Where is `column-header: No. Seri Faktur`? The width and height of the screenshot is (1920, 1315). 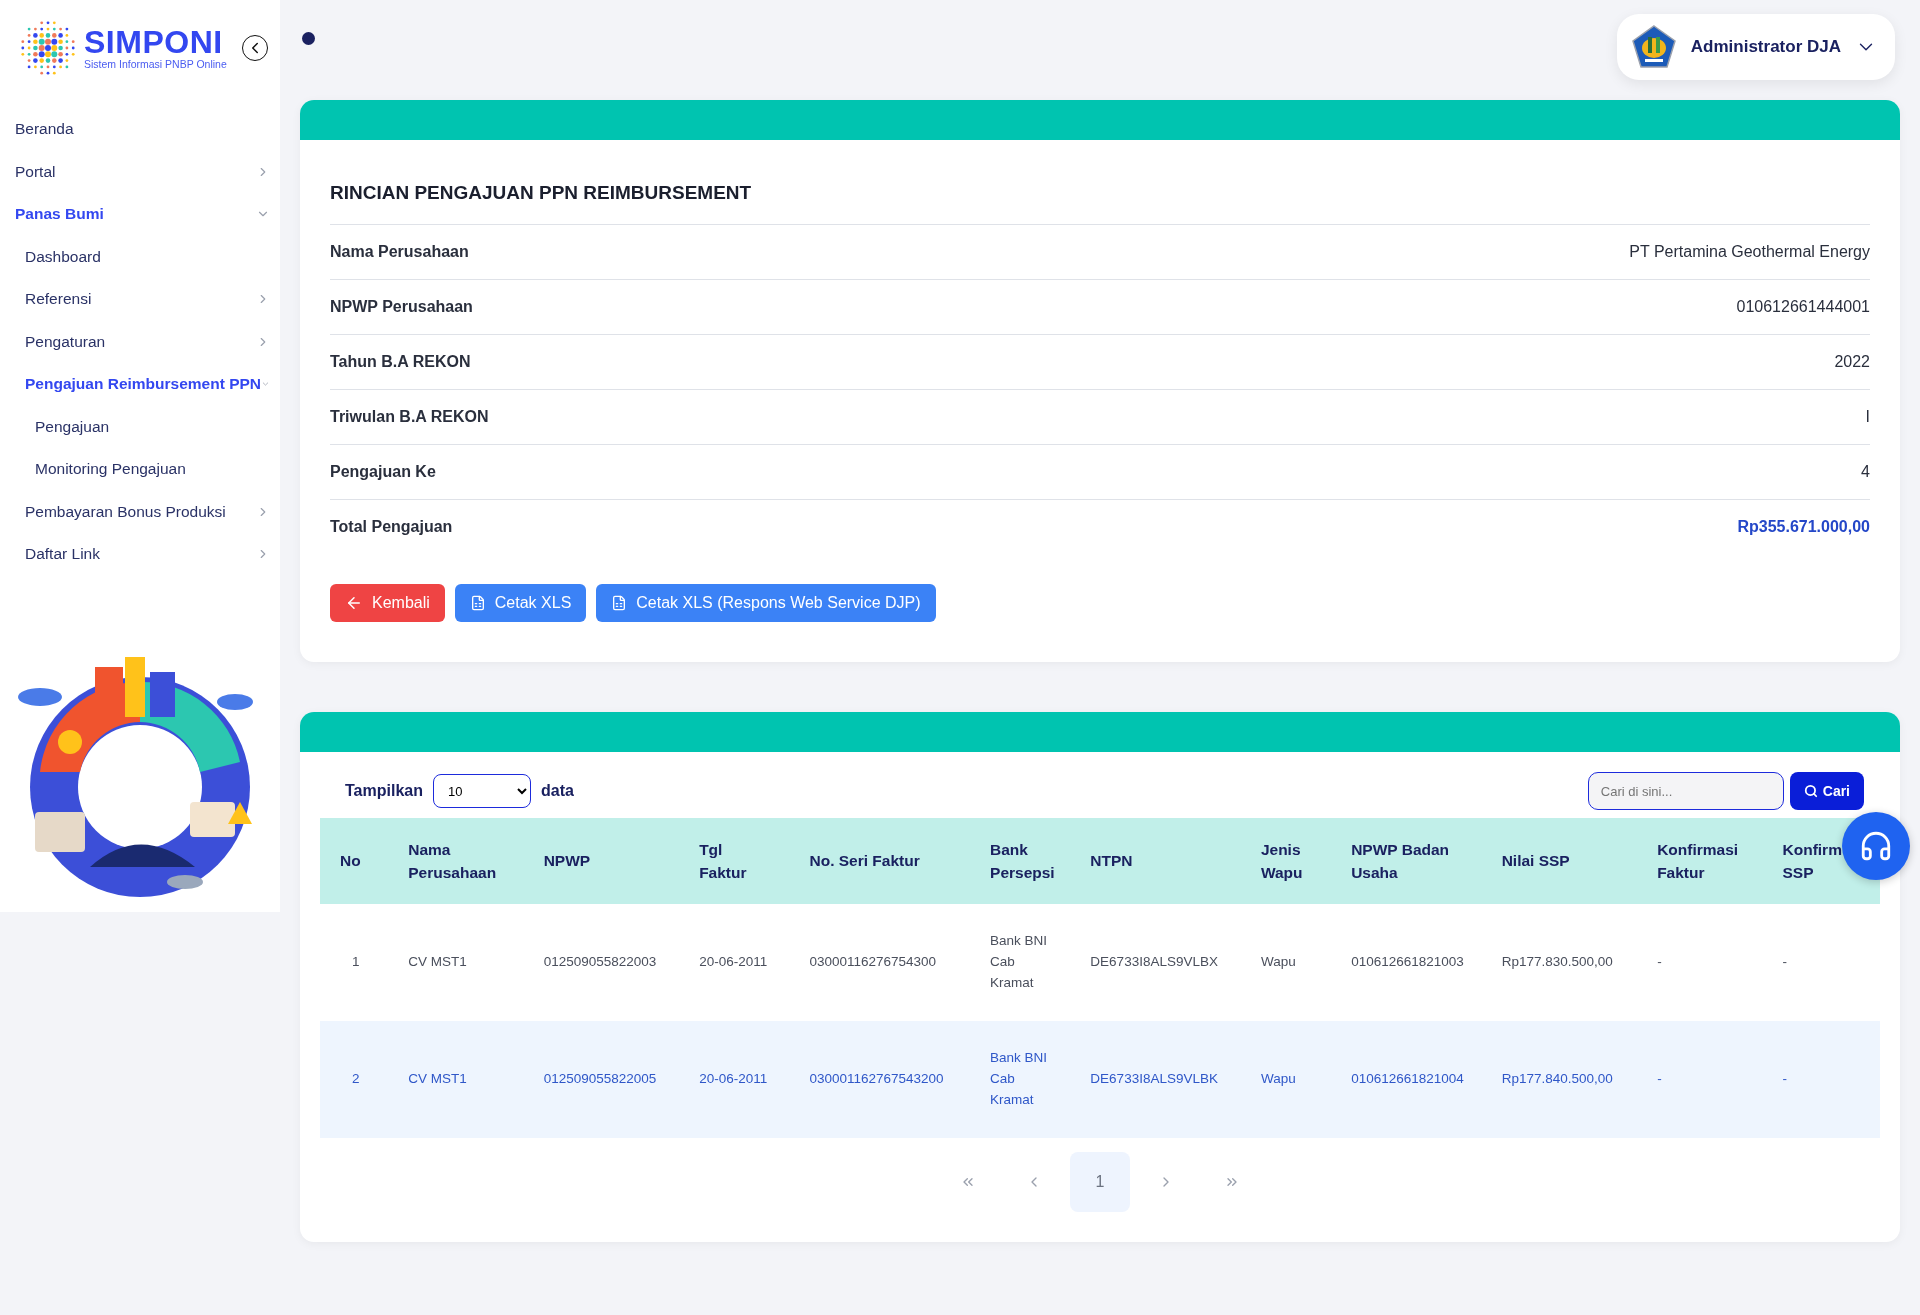
column-header: No. Seri Faktur is located at coordinates (882, 861).